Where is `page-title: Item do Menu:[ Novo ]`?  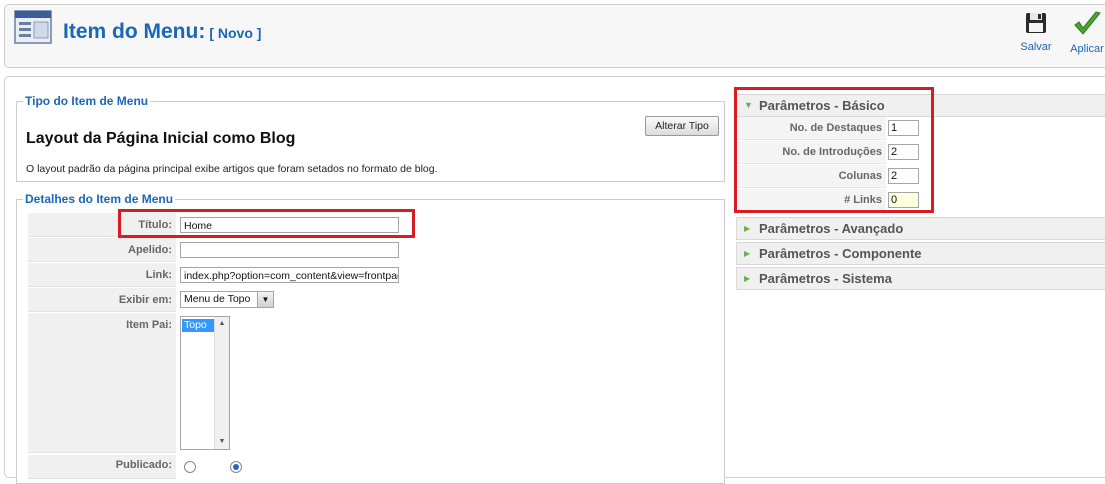
page-title: Item do Menu:[ Novo ] is located at coordinates (162, 32).